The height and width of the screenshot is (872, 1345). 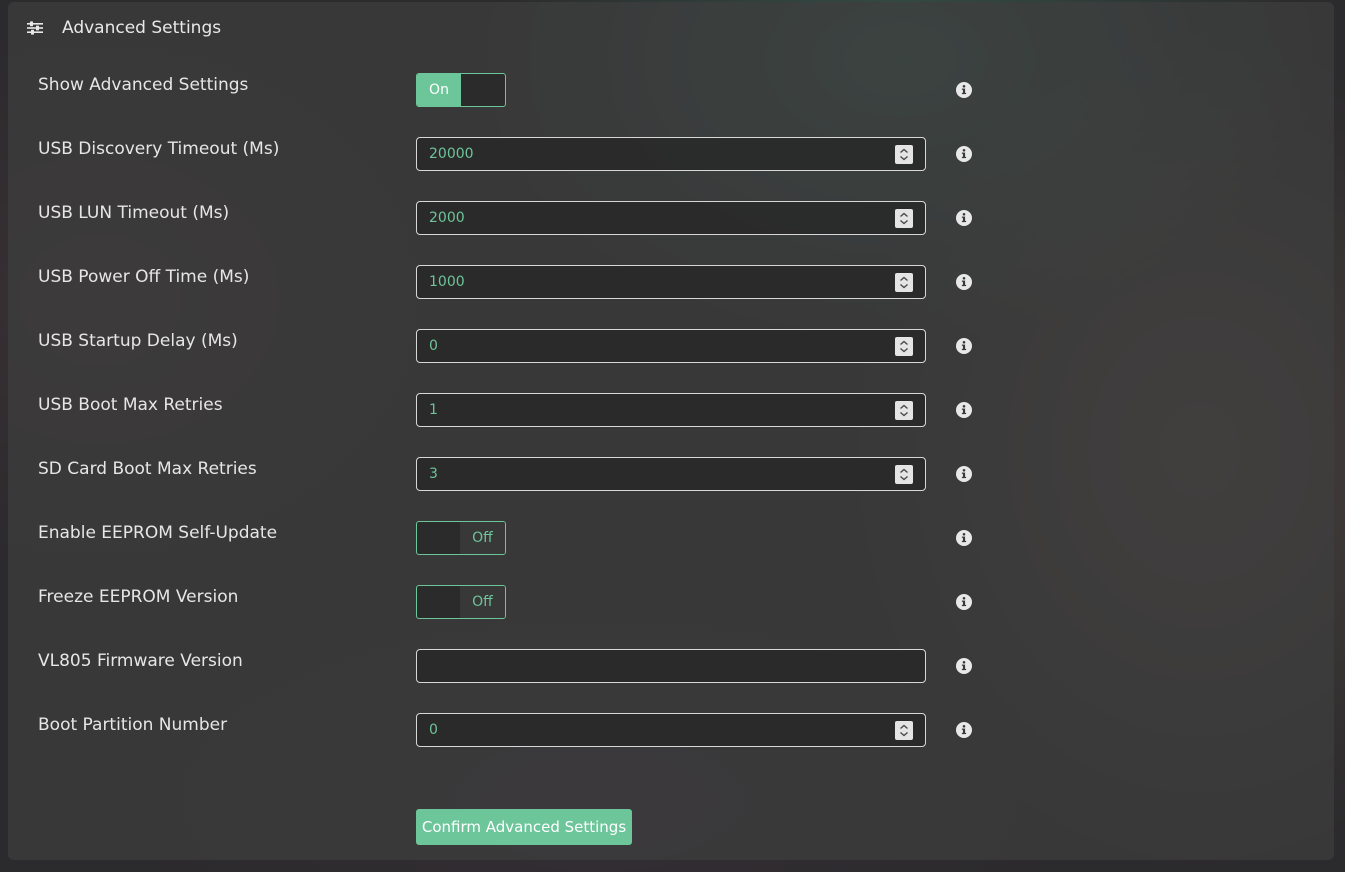 What do you see at coordinates (451, 154) in the screenshot?
I see `input-value: 20000` at bounding box center [451, 154].